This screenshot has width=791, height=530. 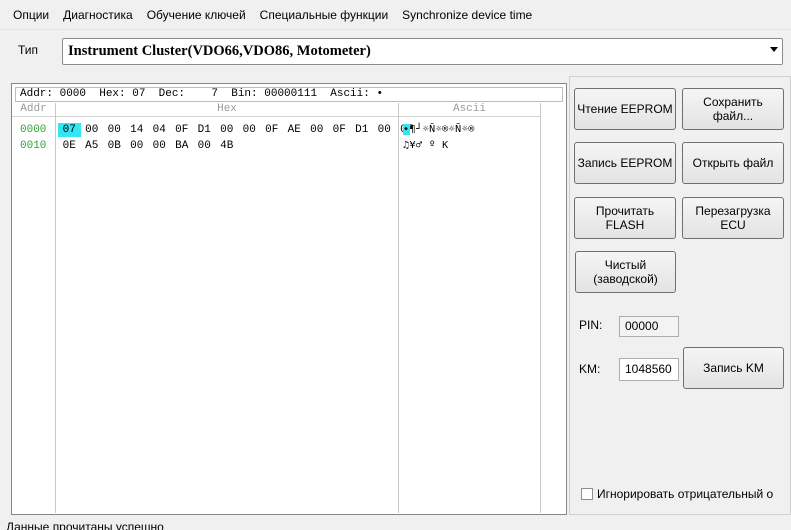 I want to click on ignore-negative-label: Игнорировать отрицательный о, so click(x=685, y=494).